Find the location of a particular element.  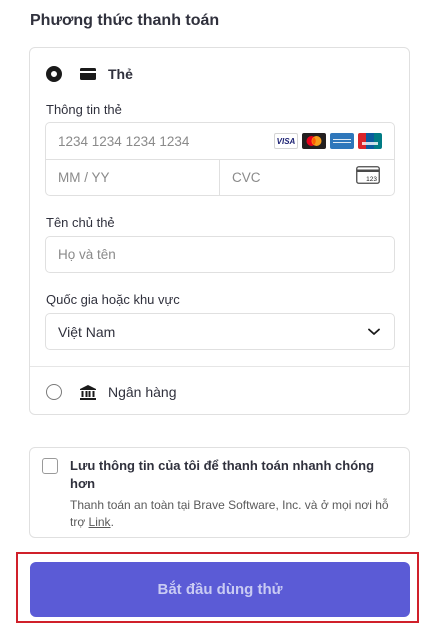

mastercard-icon is located at coordinates (314, 141).